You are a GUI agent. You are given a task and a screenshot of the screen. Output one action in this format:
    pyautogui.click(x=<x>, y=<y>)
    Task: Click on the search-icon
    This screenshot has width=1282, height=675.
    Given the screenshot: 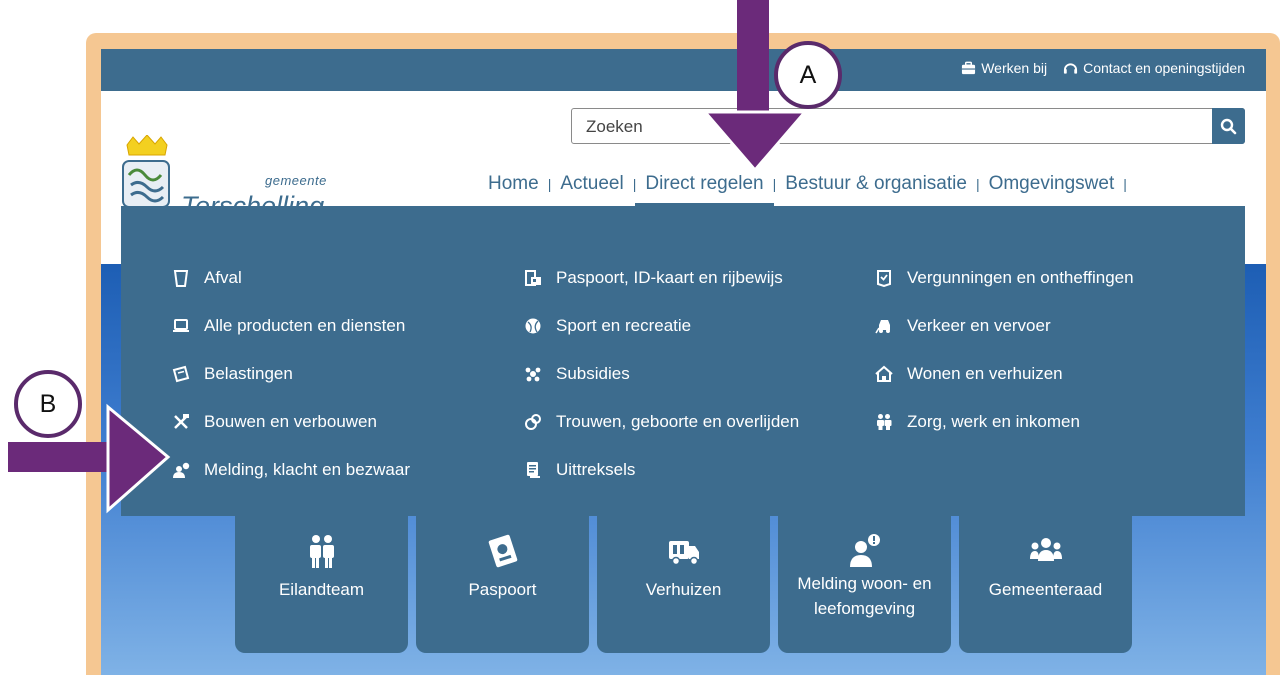 What is the action you would take?
    pyautogui.click(x=1228, y=126)
    